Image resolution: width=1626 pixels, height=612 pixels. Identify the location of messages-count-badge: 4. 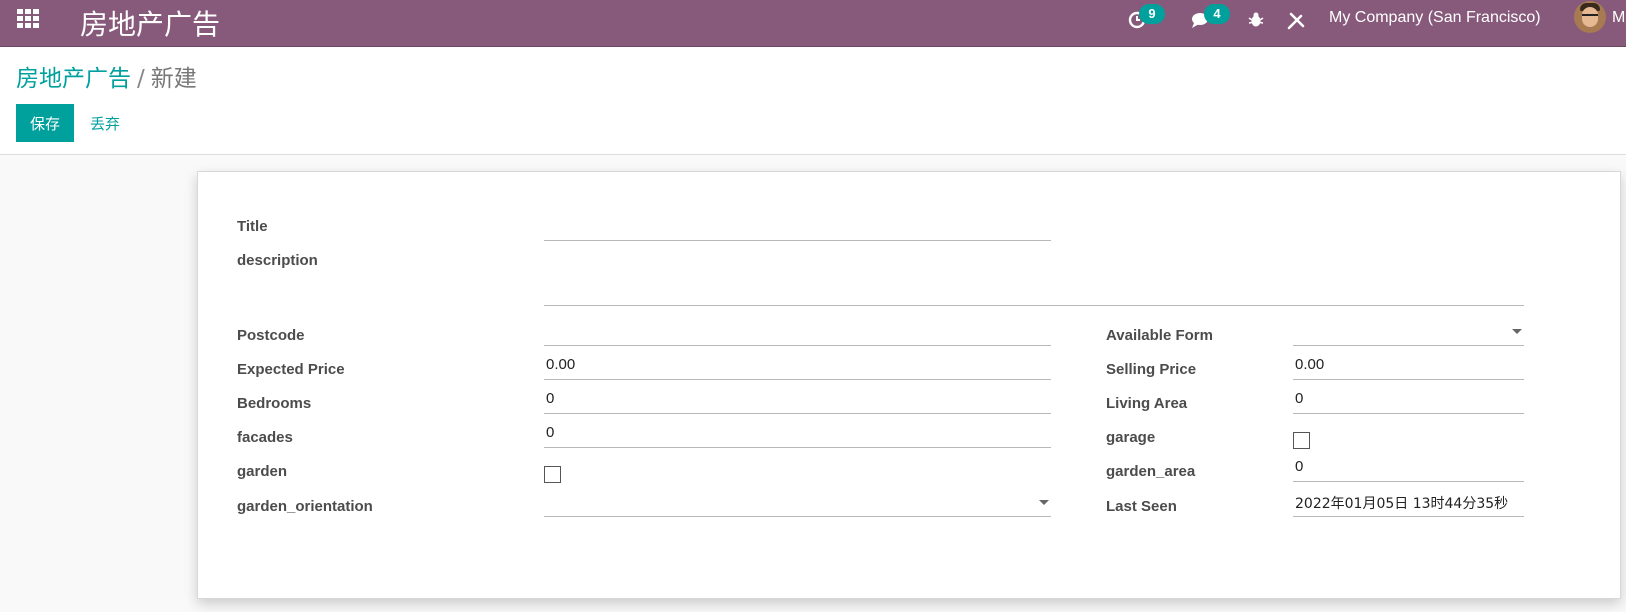
(1217, 14).